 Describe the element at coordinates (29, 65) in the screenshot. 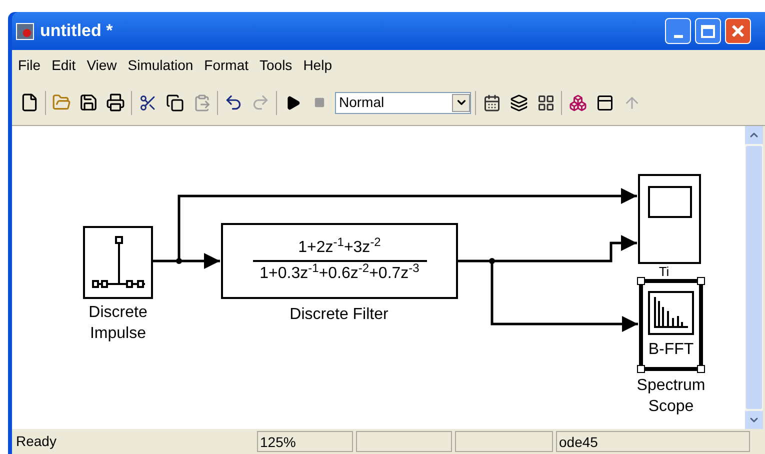

I see `menu-item: File` at that location.